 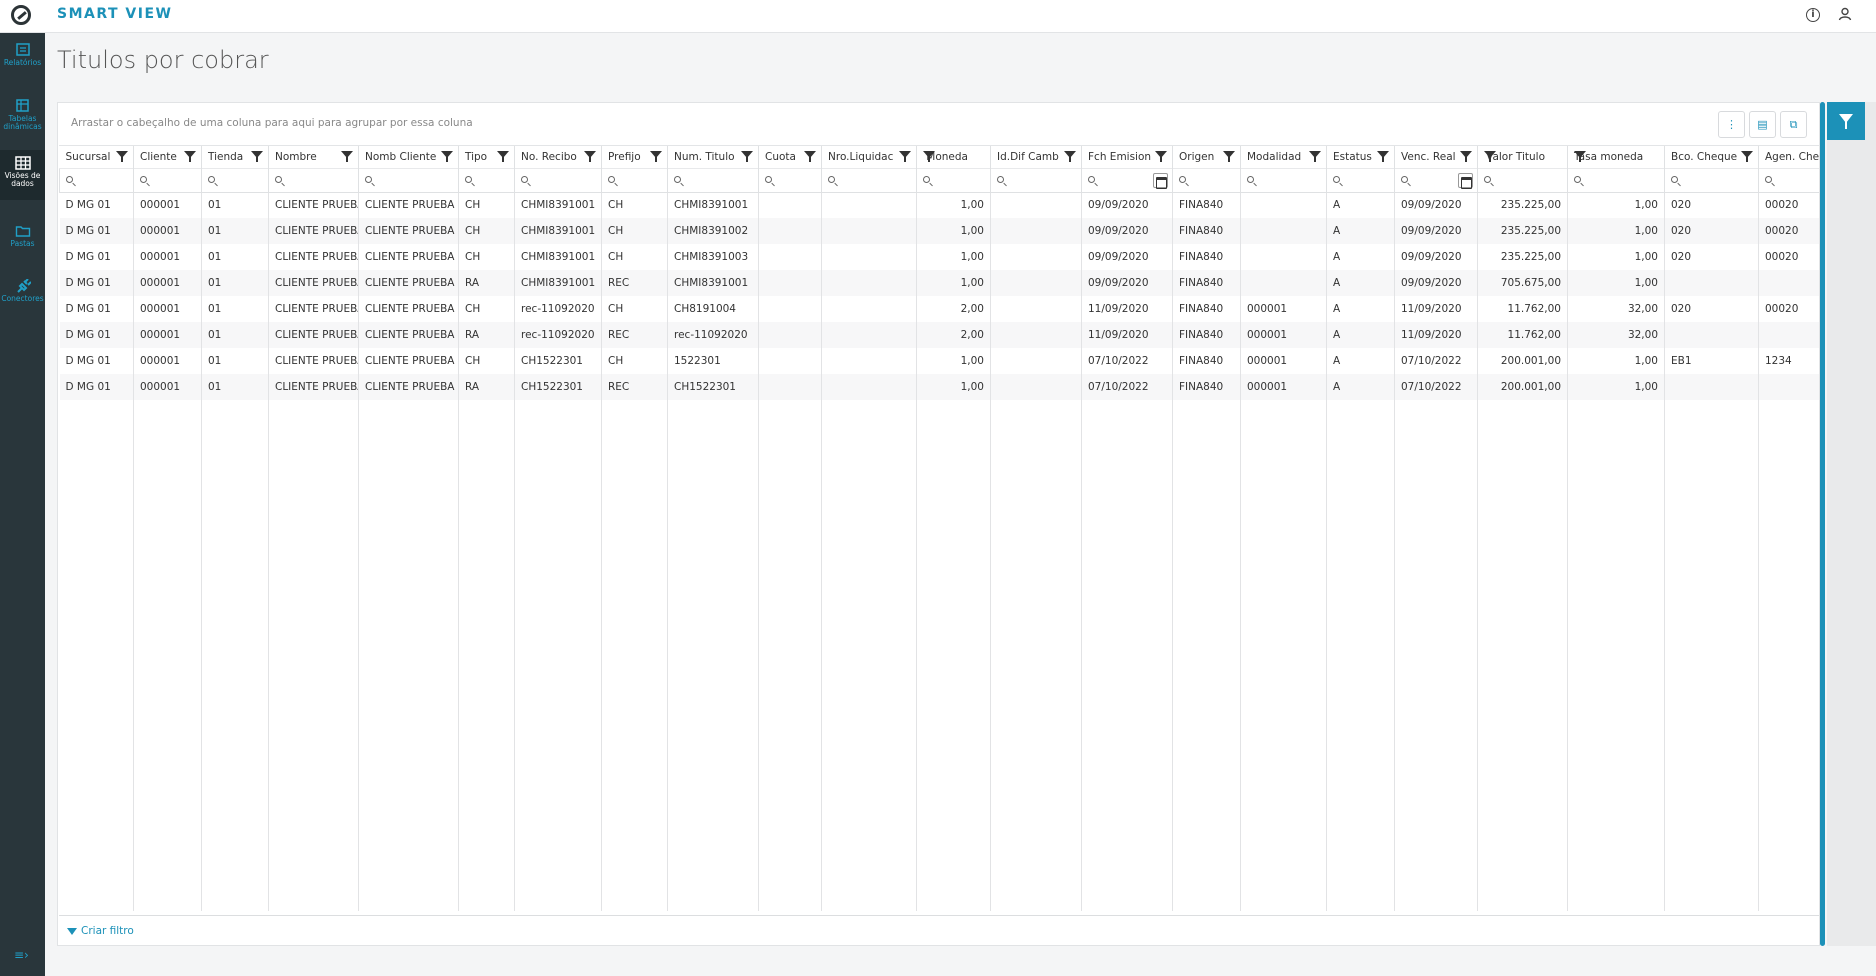 I want to click on column-header: Sucursal, so click(x=96, y=157).